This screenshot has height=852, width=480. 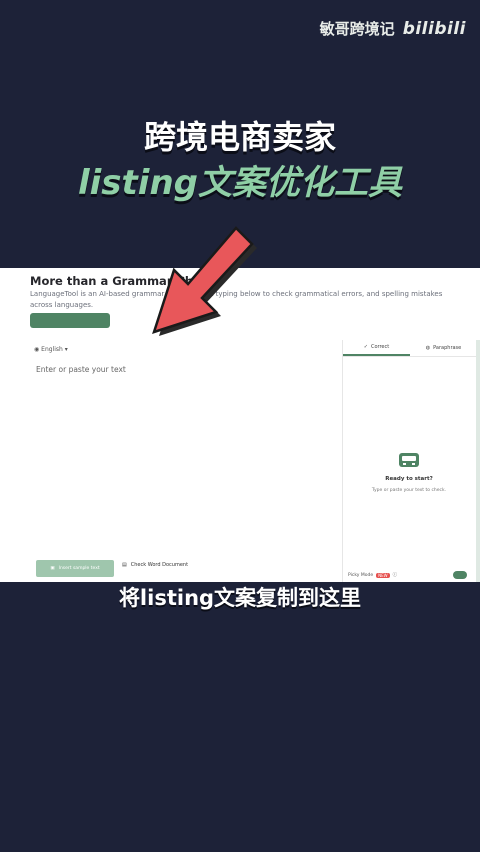 What do you see at coordinates (361, 575) in the screenshot?
I see `picky-label: Picky Mode` at bounding box center [361, 575].